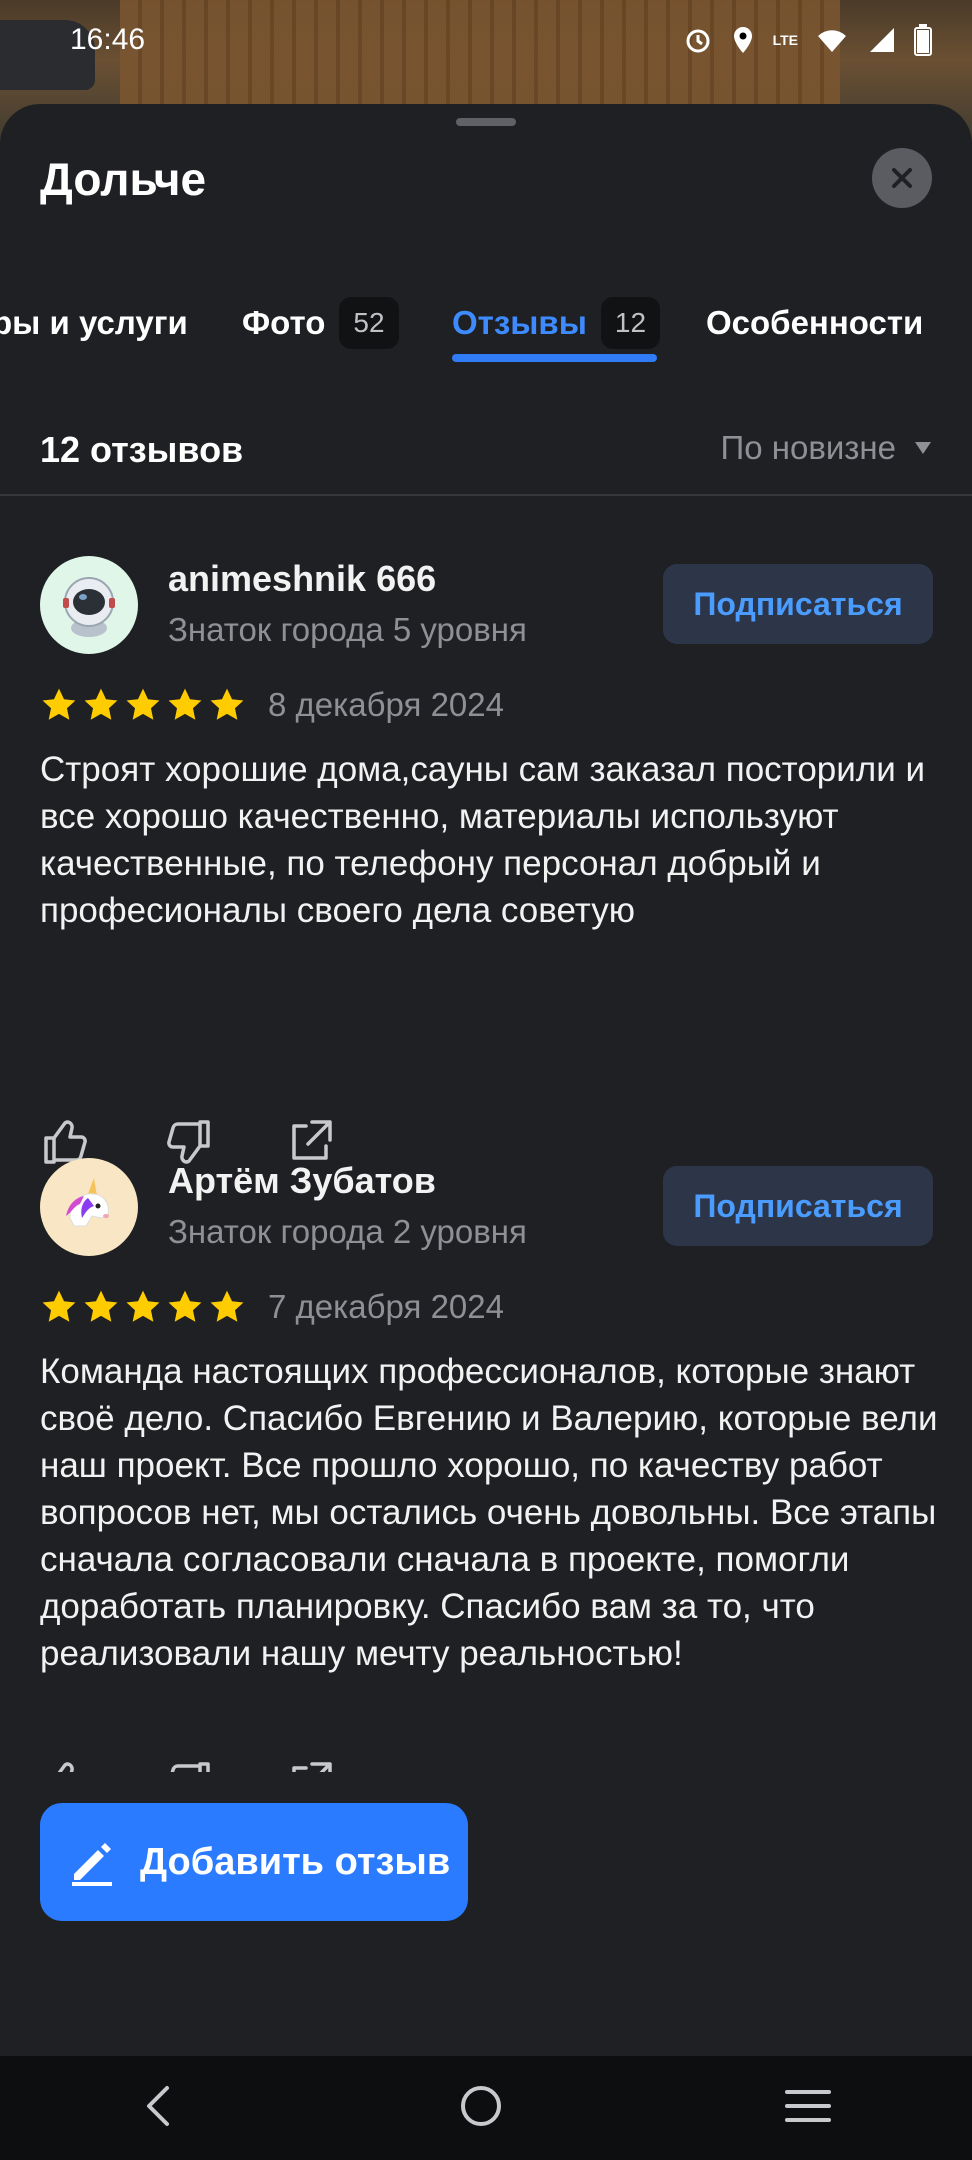 This screenshot has height=2160, width=972. I want to click on tab-count-badge: 12, so click(630, 323).